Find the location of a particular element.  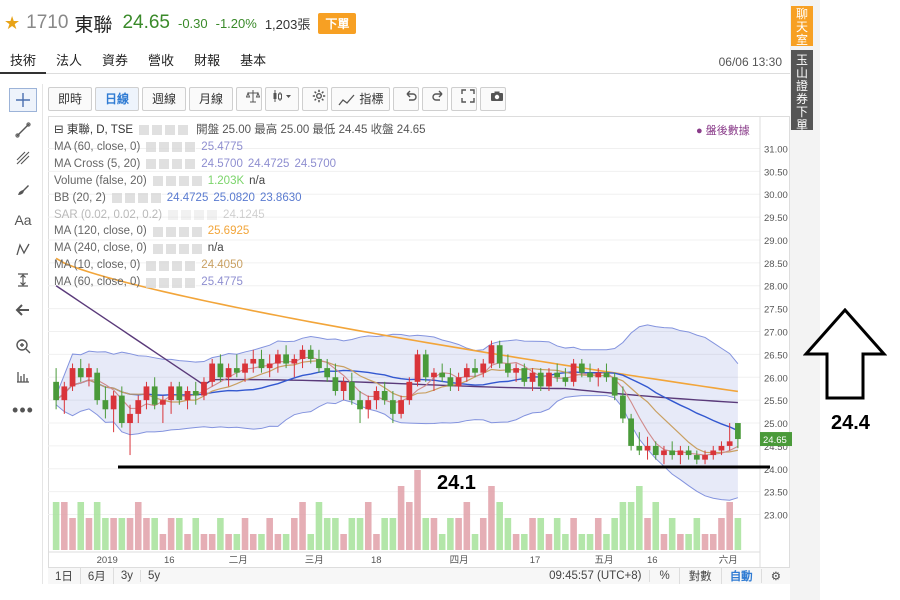

legend-row-label: Volume (false, 20) is located at coordinates (100, 181).